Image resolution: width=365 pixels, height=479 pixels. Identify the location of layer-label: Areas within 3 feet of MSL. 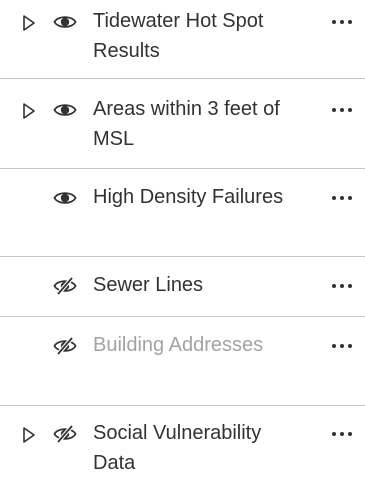
(200, 124).